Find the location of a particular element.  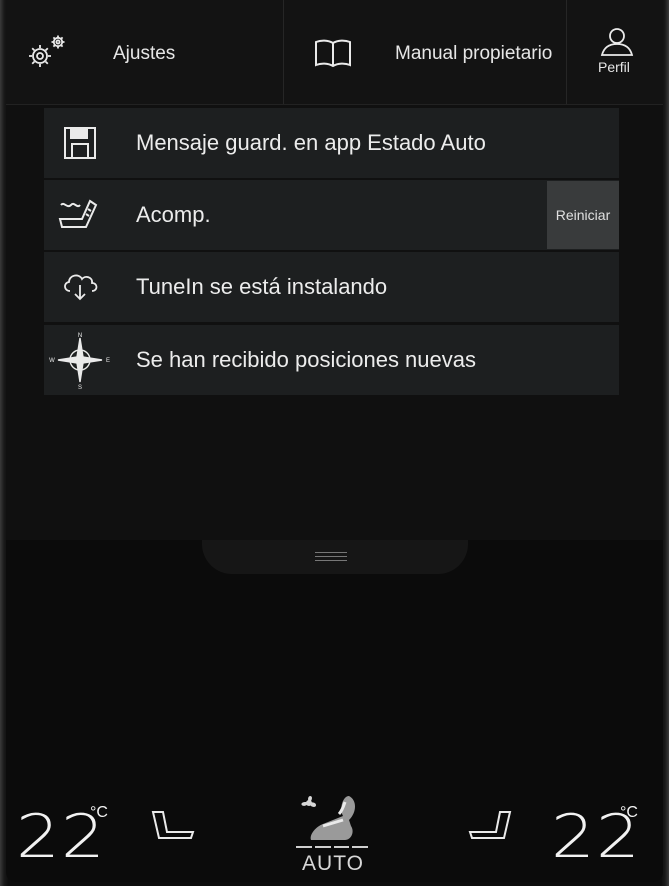

notification-item: TuneIn se está instalando is located at coordinates (331, 287).